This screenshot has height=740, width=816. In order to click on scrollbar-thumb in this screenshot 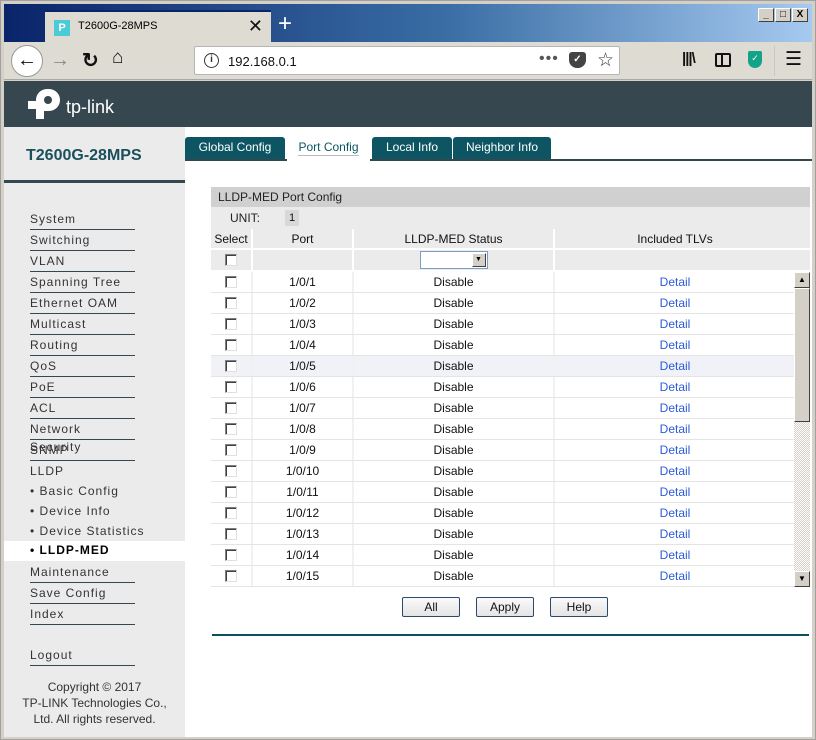, I will do `click(802, 355)`.